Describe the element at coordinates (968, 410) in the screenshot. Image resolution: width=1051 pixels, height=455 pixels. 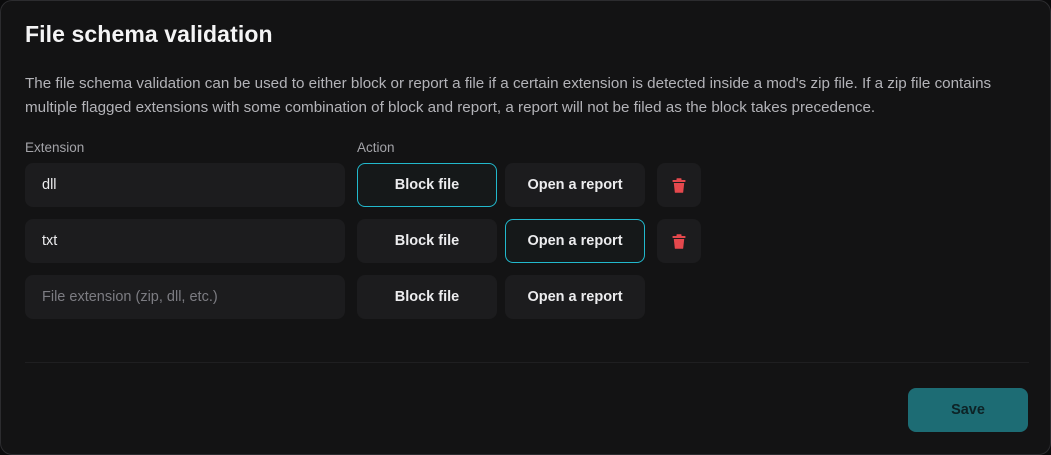
I see `save-button: Save` at that location.